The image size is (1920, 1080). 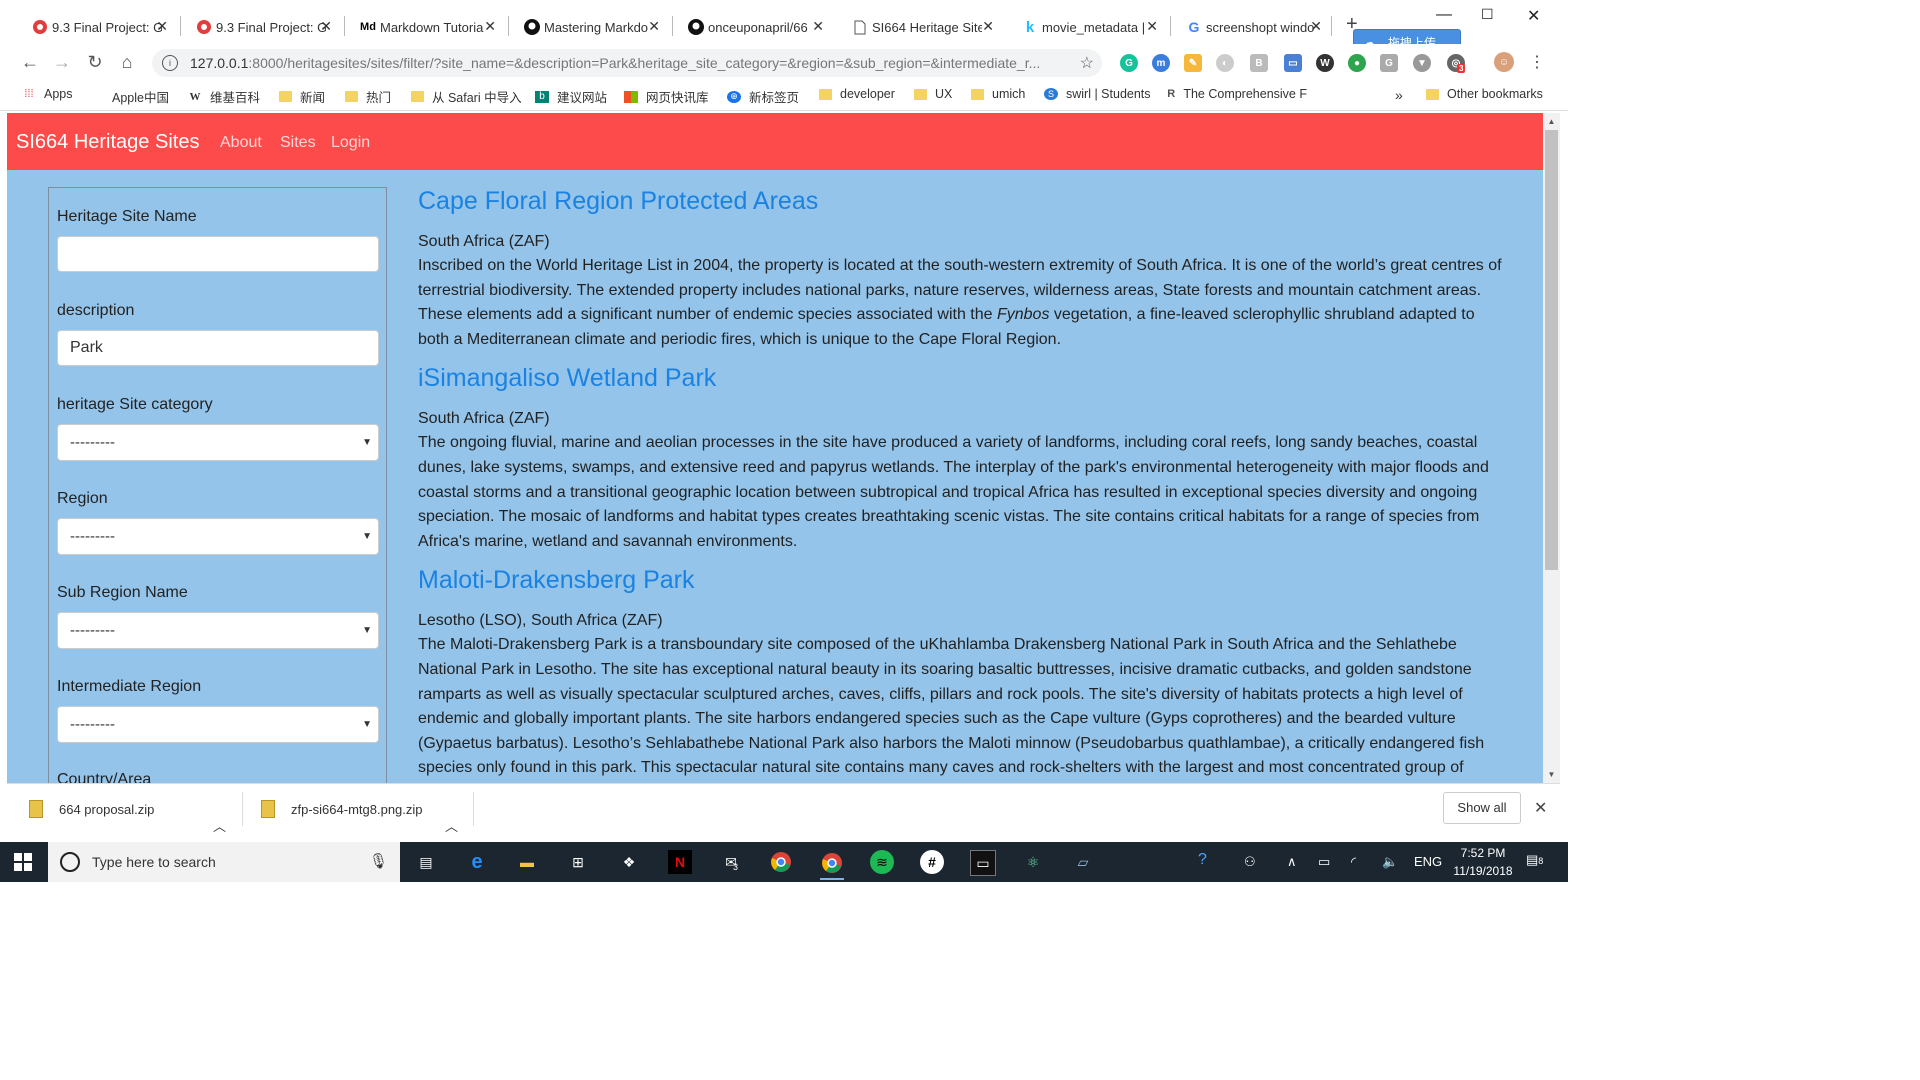 I want to click on tab-canvas-2: 9.3 Final Project: G ✕, so click(x=258, y=27).